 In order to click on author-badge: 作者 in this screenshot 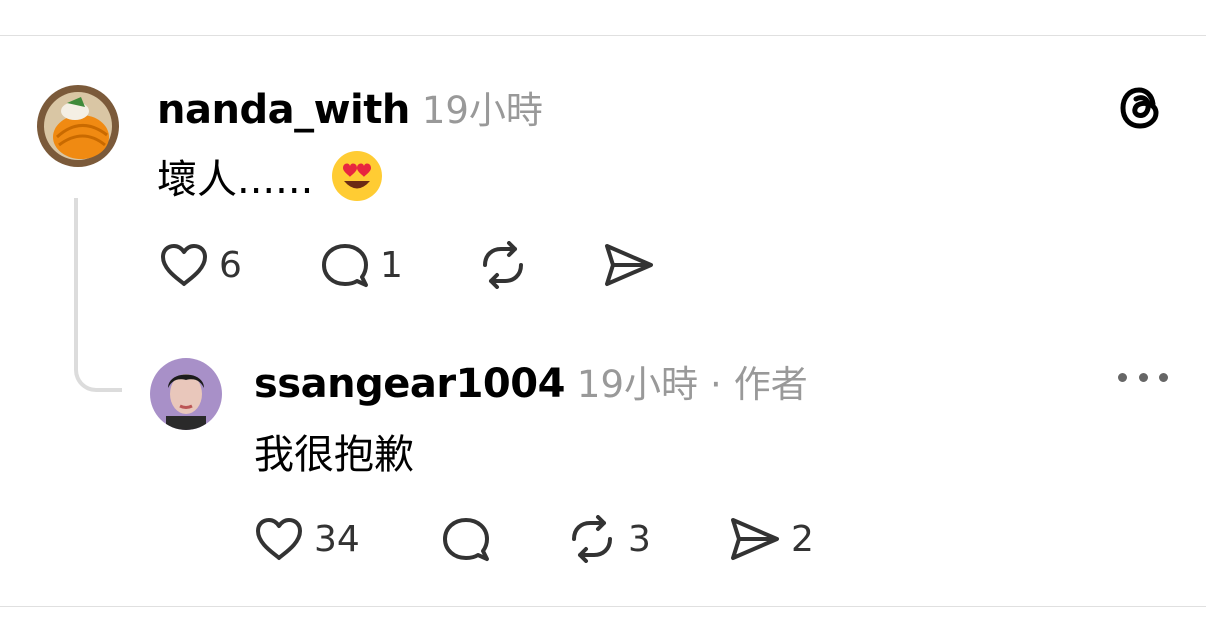, I will do `click(770, 384)`.